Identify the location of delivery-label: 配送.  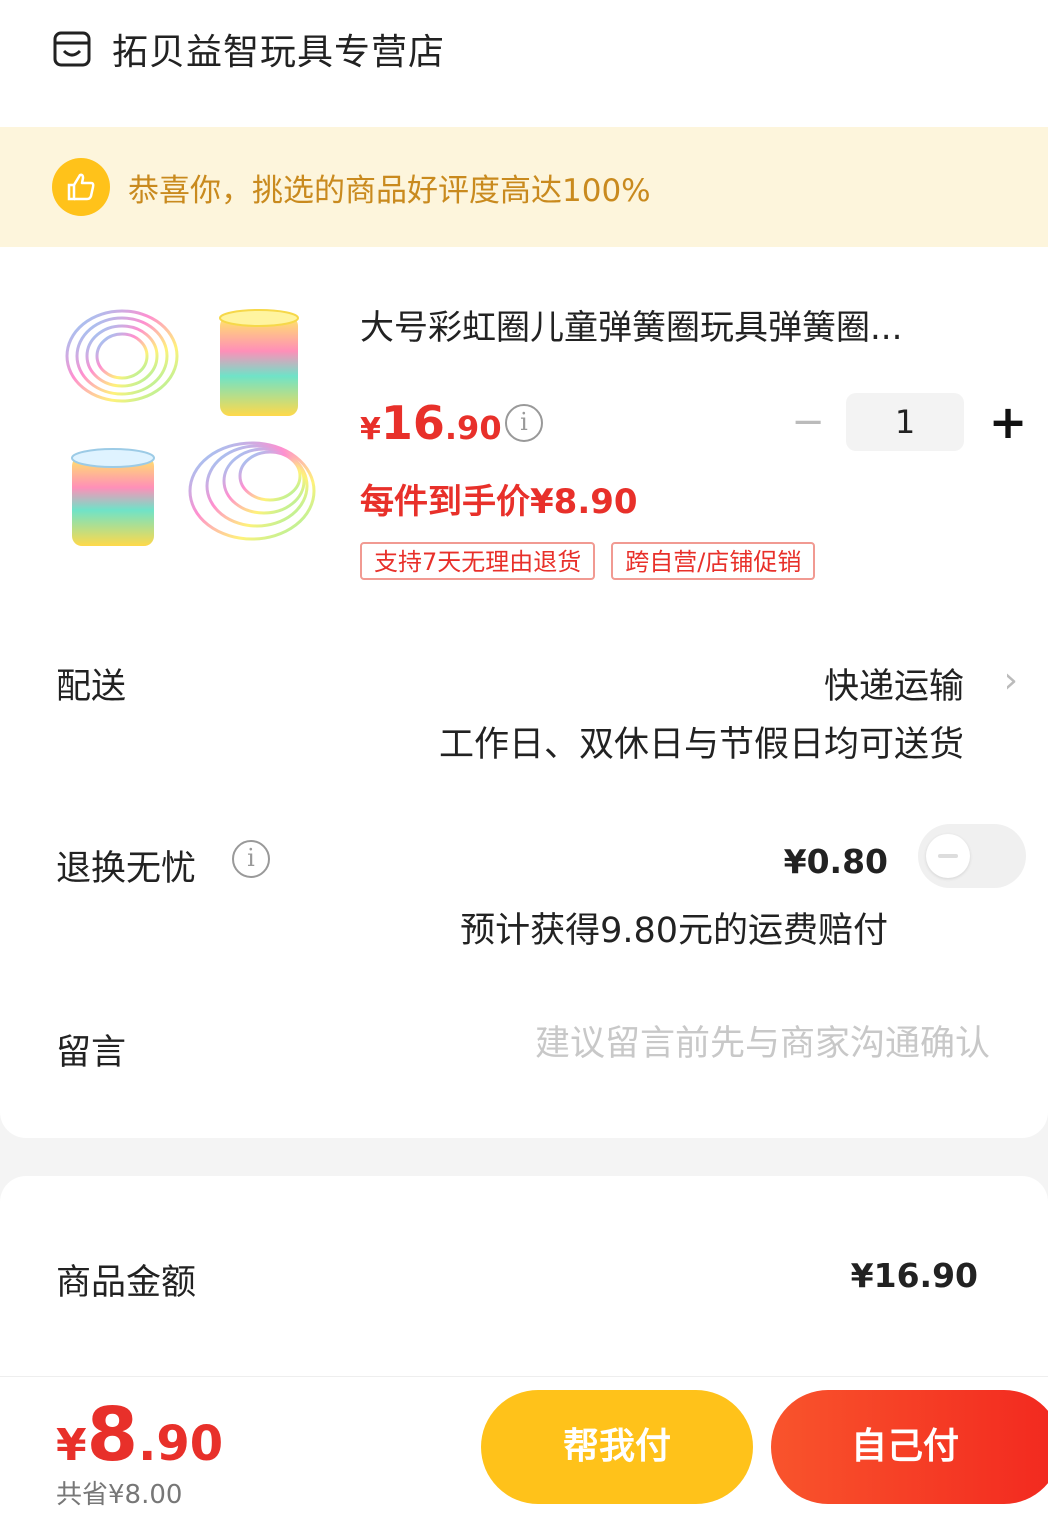
(91, 687).